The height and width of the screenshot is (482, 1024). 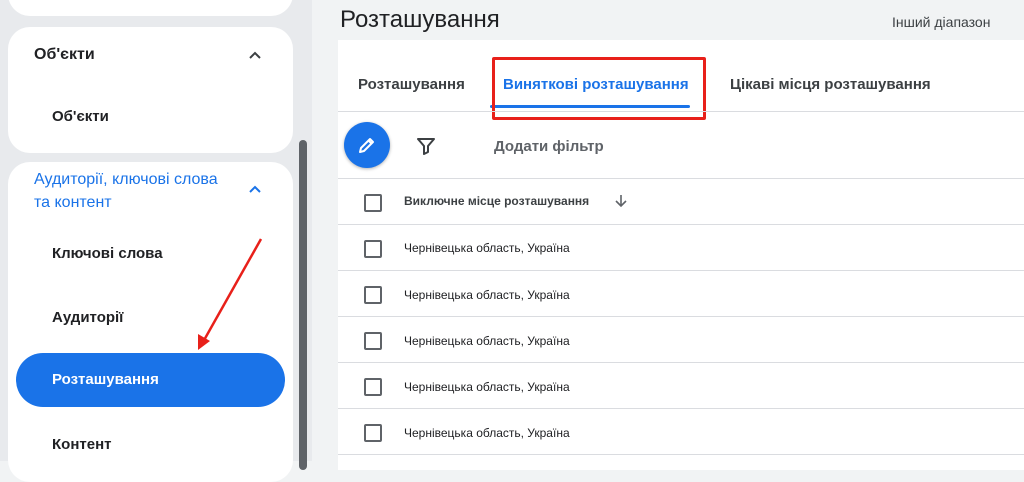 I want to click on section-title-audiences: Аудиторії, ключові слова та контент, so click(x=126, y=191).